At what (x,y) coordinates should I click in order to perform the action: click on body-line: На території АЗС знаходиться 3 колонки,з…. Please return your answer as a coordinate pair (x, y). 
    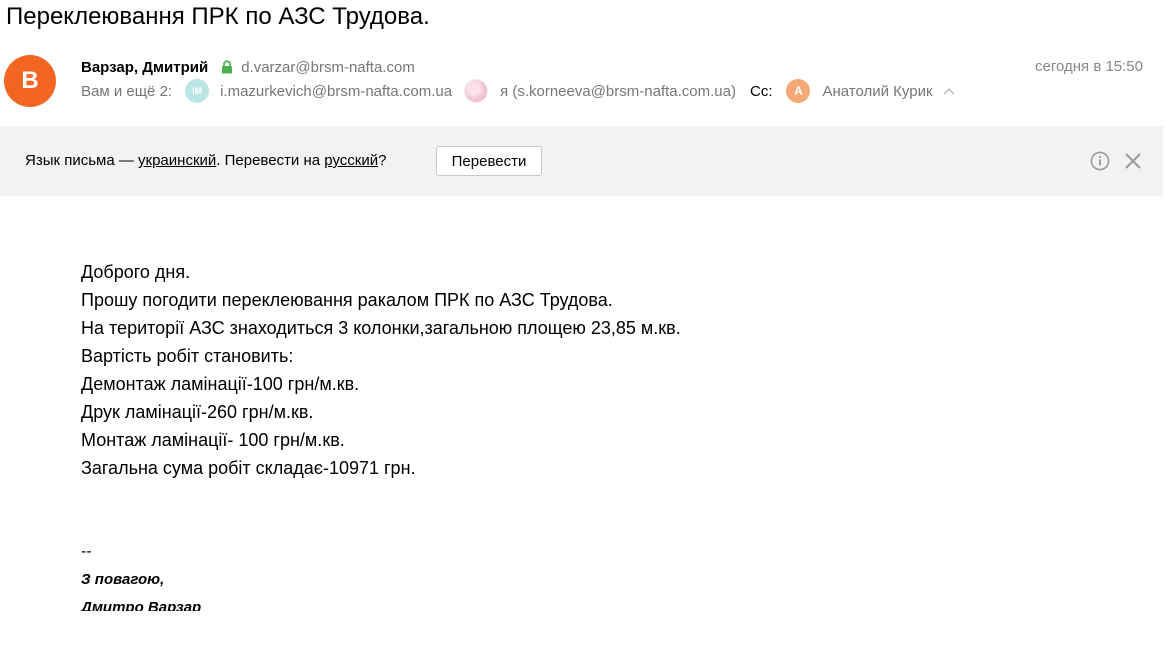
    Looking at the image, I should click on (381, 328).